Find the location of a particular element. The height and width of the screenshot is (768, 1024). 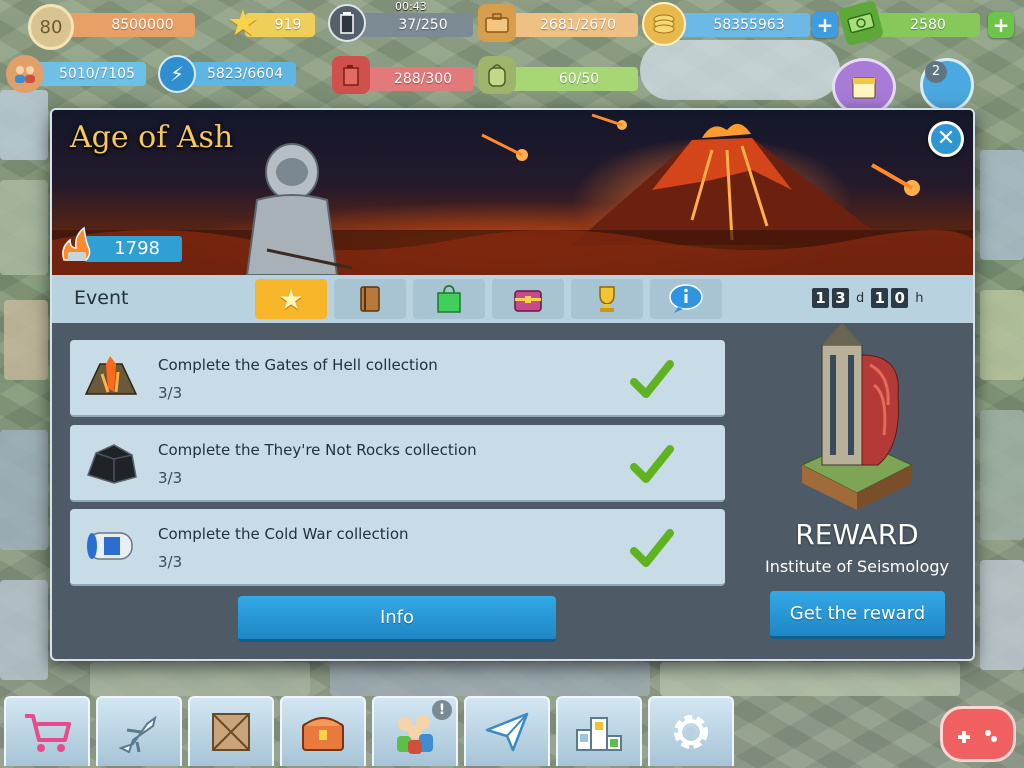

info-button: Info is located at coordinates (397, 619).